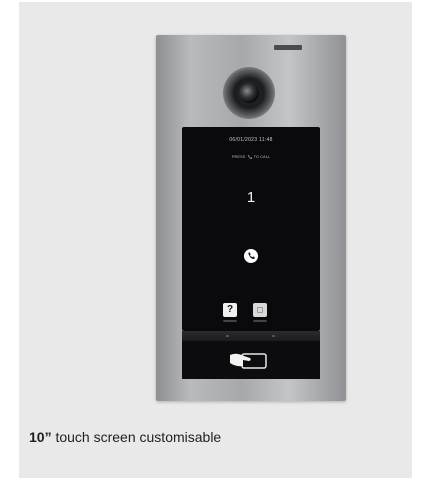 The width and height of the screenshot is (436, 481). Describe the element at coordinates (262, 156) in the screenshot. I see `press-suffix: TO CALL` at that location.